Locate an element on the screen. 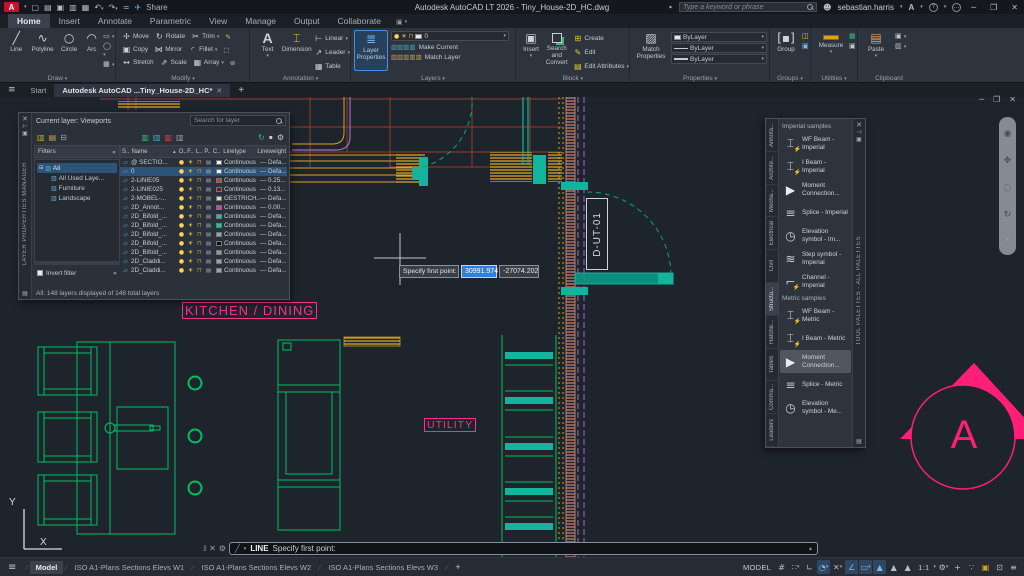 The height and width of the screenshot is (576, 1024). lpm-bottom-icon: ▤ is located at coordinates (25, 293).